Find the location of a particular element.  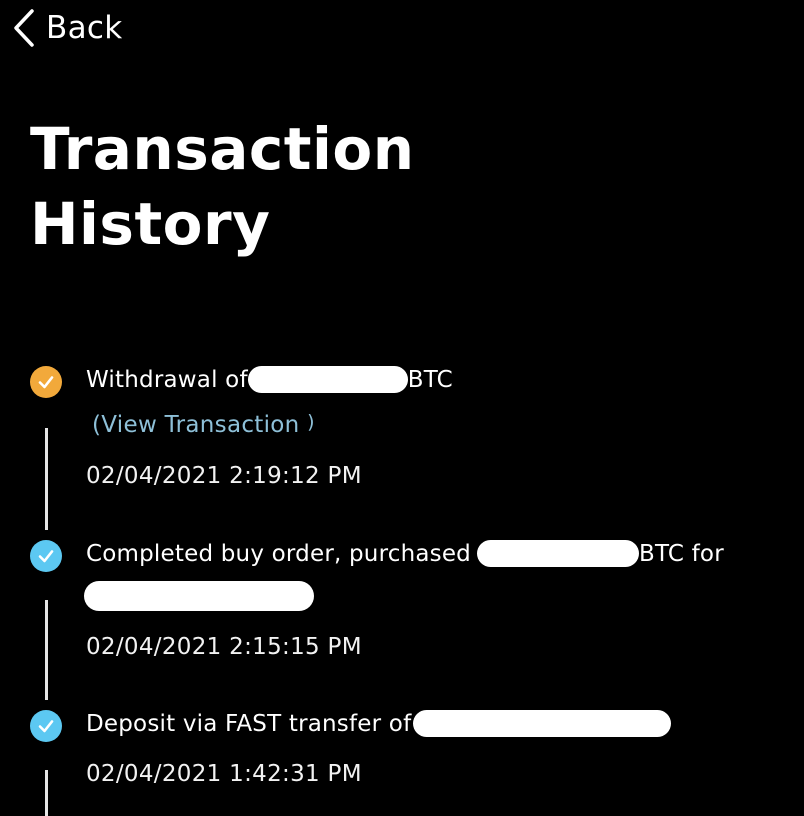

view-transaction-link: (View Transaction ) is located at coordinates (203, 425).